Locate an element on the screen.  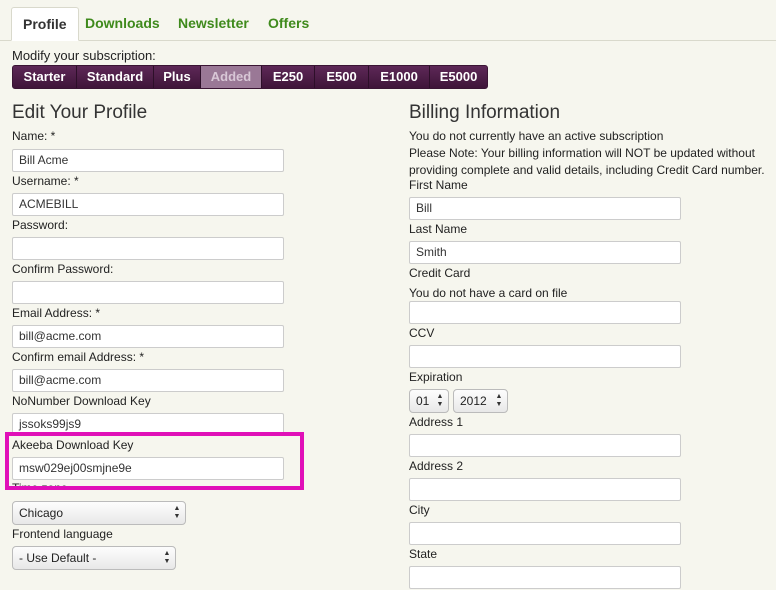
confirm-password-label: Confirm Password: is located at coordinates (63, 269).